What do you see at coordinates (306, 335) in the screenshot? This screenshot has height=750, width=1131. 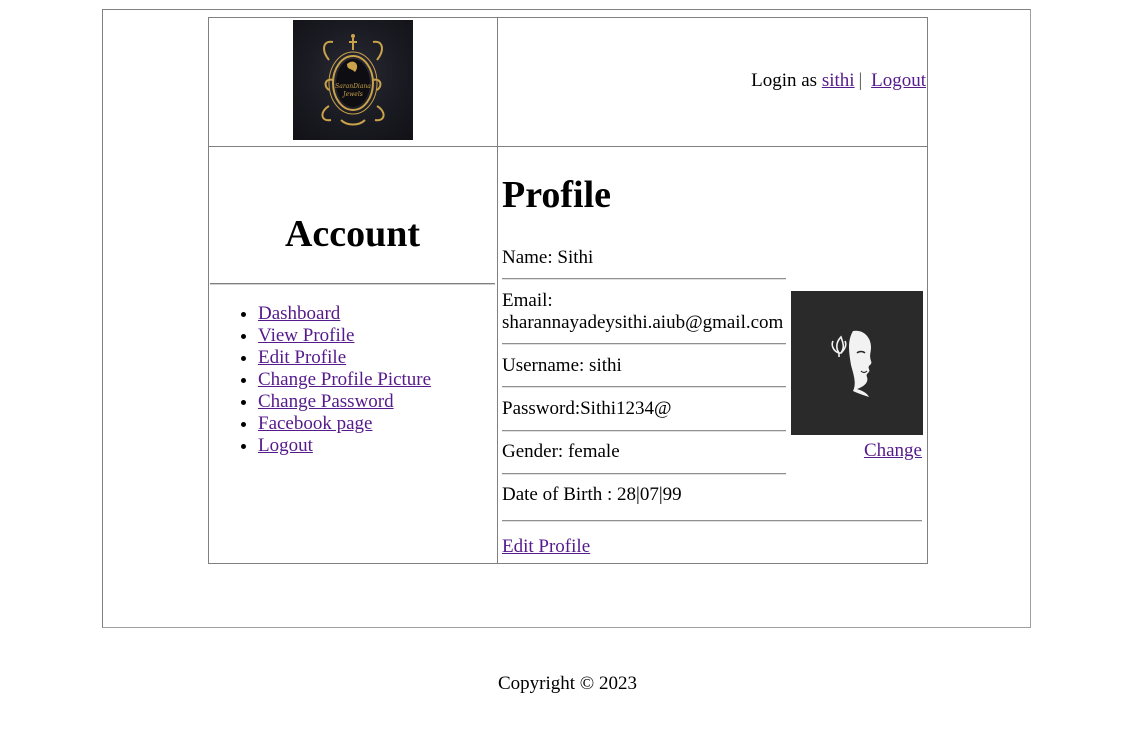 I see `view-profile-link: View Profile` at bounding box center [306, 335].